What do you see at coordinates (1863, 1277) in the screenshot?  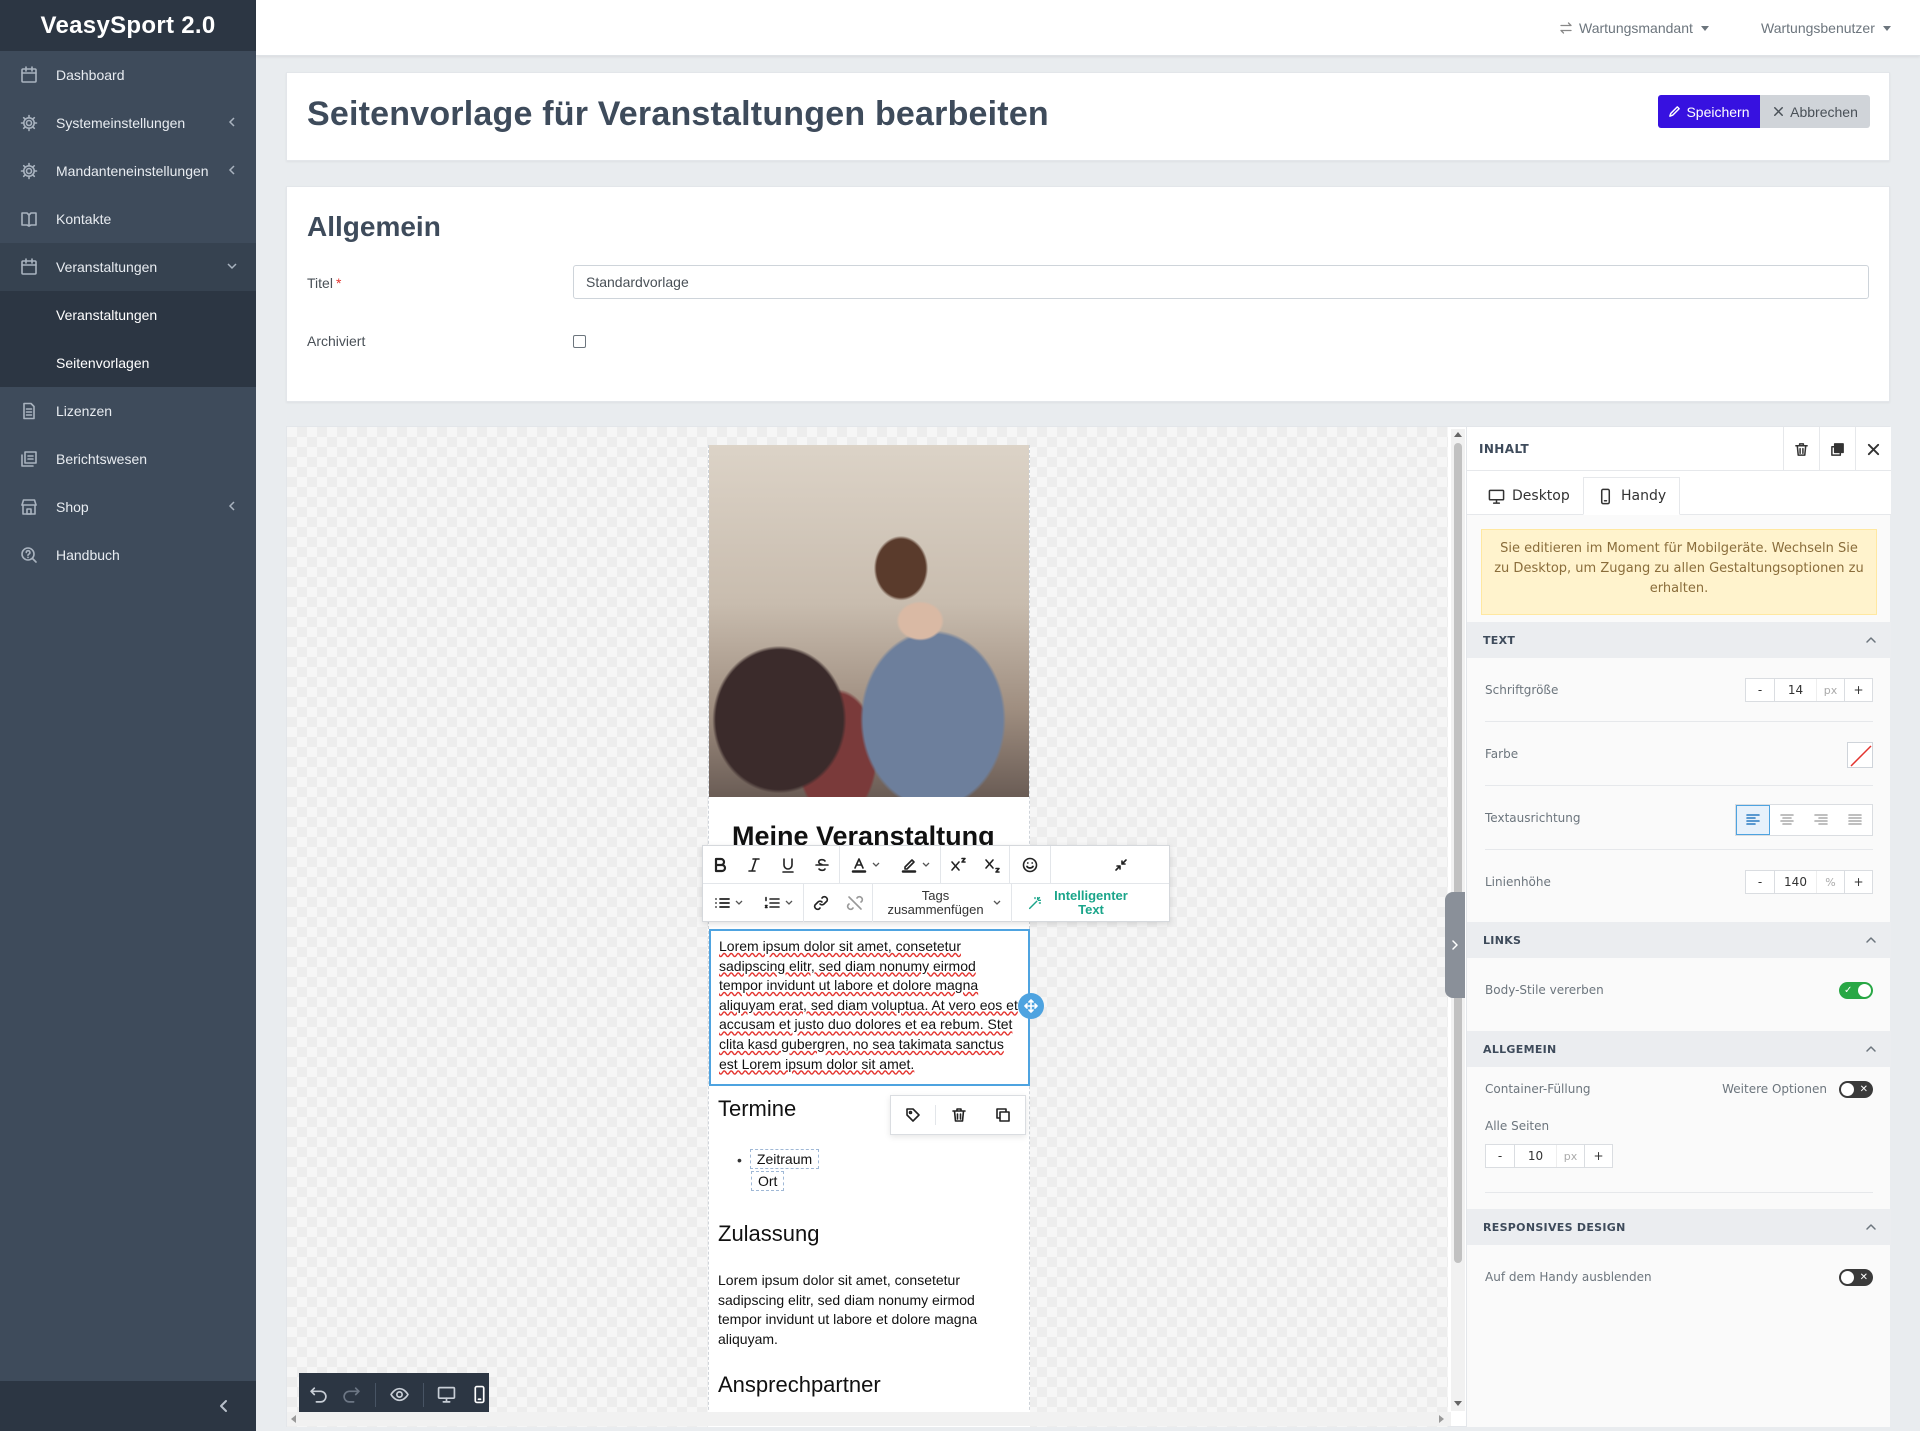 I see `x-icon: ✕` at bounding box center [1863, 1277].